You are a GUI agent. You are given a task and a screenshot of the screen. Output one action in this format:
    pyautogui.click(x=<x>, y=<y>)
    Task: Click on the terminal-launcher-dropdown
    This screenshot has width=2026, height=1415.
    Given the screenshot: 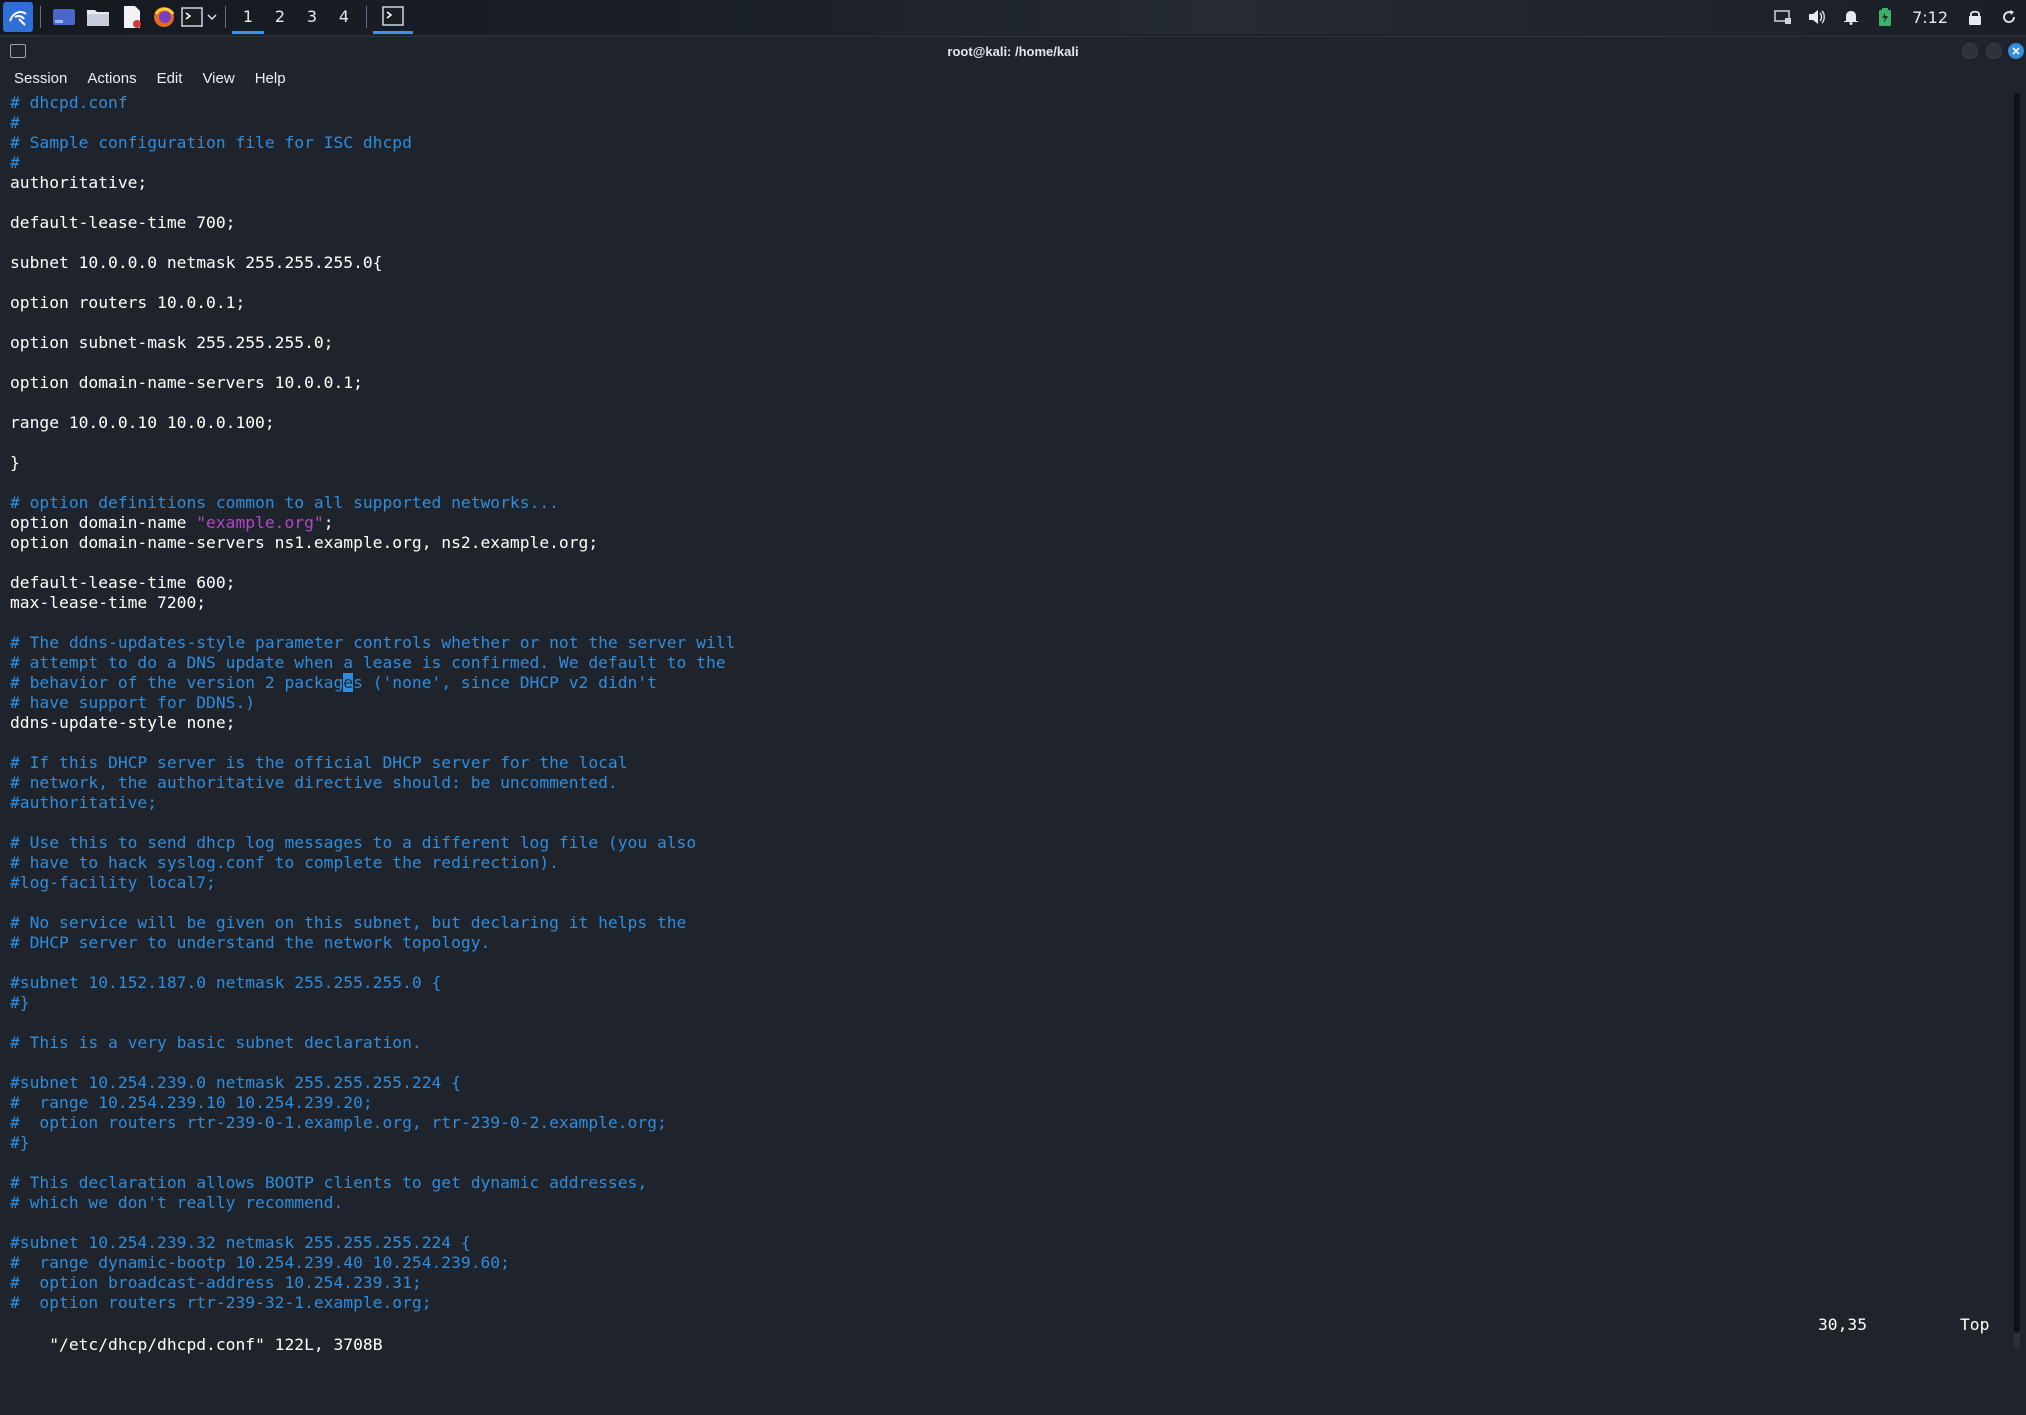 What is the action you would take?
    pyautogui.click(x=212, y=17)
    